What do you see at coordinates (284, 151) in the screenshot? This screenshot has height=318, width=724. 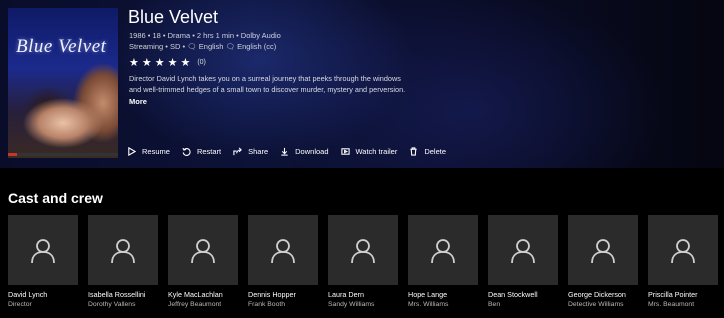 I see `download-icon` at bounding box center [284, 151].